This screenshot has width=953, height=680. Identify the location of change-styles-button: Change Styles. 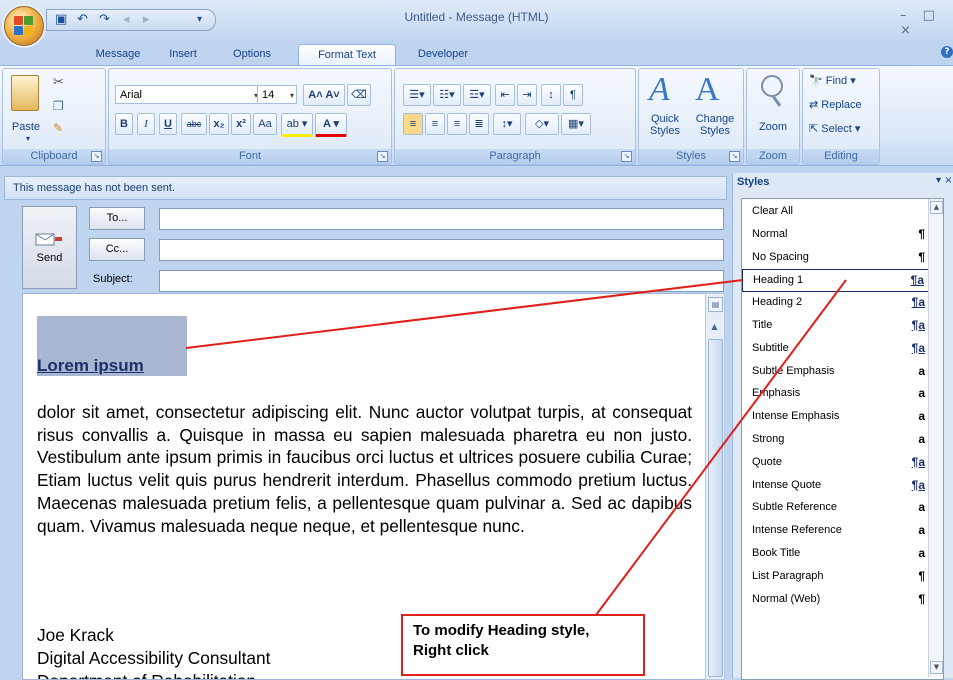
(715, 125).